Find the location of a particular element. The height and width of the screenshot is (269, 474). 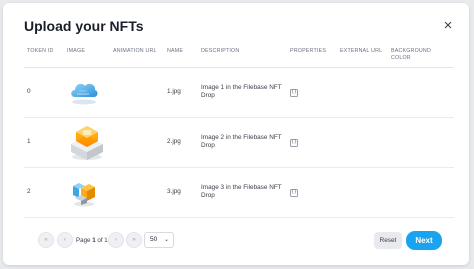

server-cube-image is located at coordinates (87, 143).